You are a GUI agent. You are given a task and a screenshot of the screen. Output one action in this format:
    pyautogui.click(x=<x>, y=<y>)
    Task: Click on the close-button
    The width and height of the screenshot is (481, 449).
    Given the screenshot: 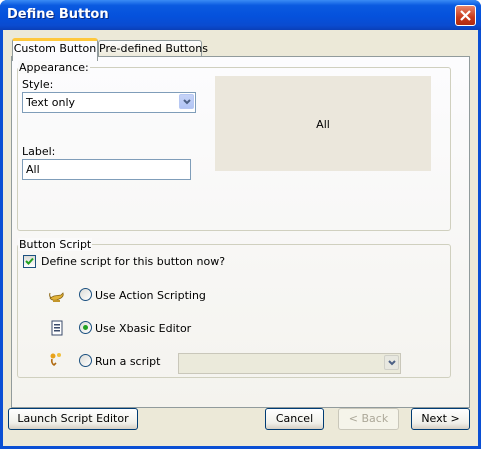 What is the action you would take?
    pyautogui.click(x=465, y=15)
    